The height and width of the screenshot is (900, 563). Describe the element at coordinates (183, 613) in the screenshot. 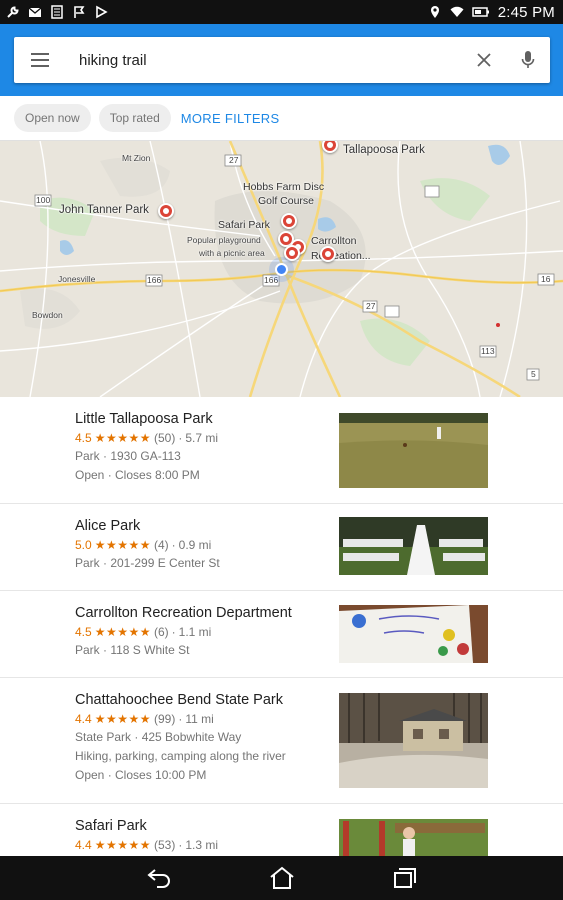

I see `result-name: Carrollton Recreation Department` at that location.